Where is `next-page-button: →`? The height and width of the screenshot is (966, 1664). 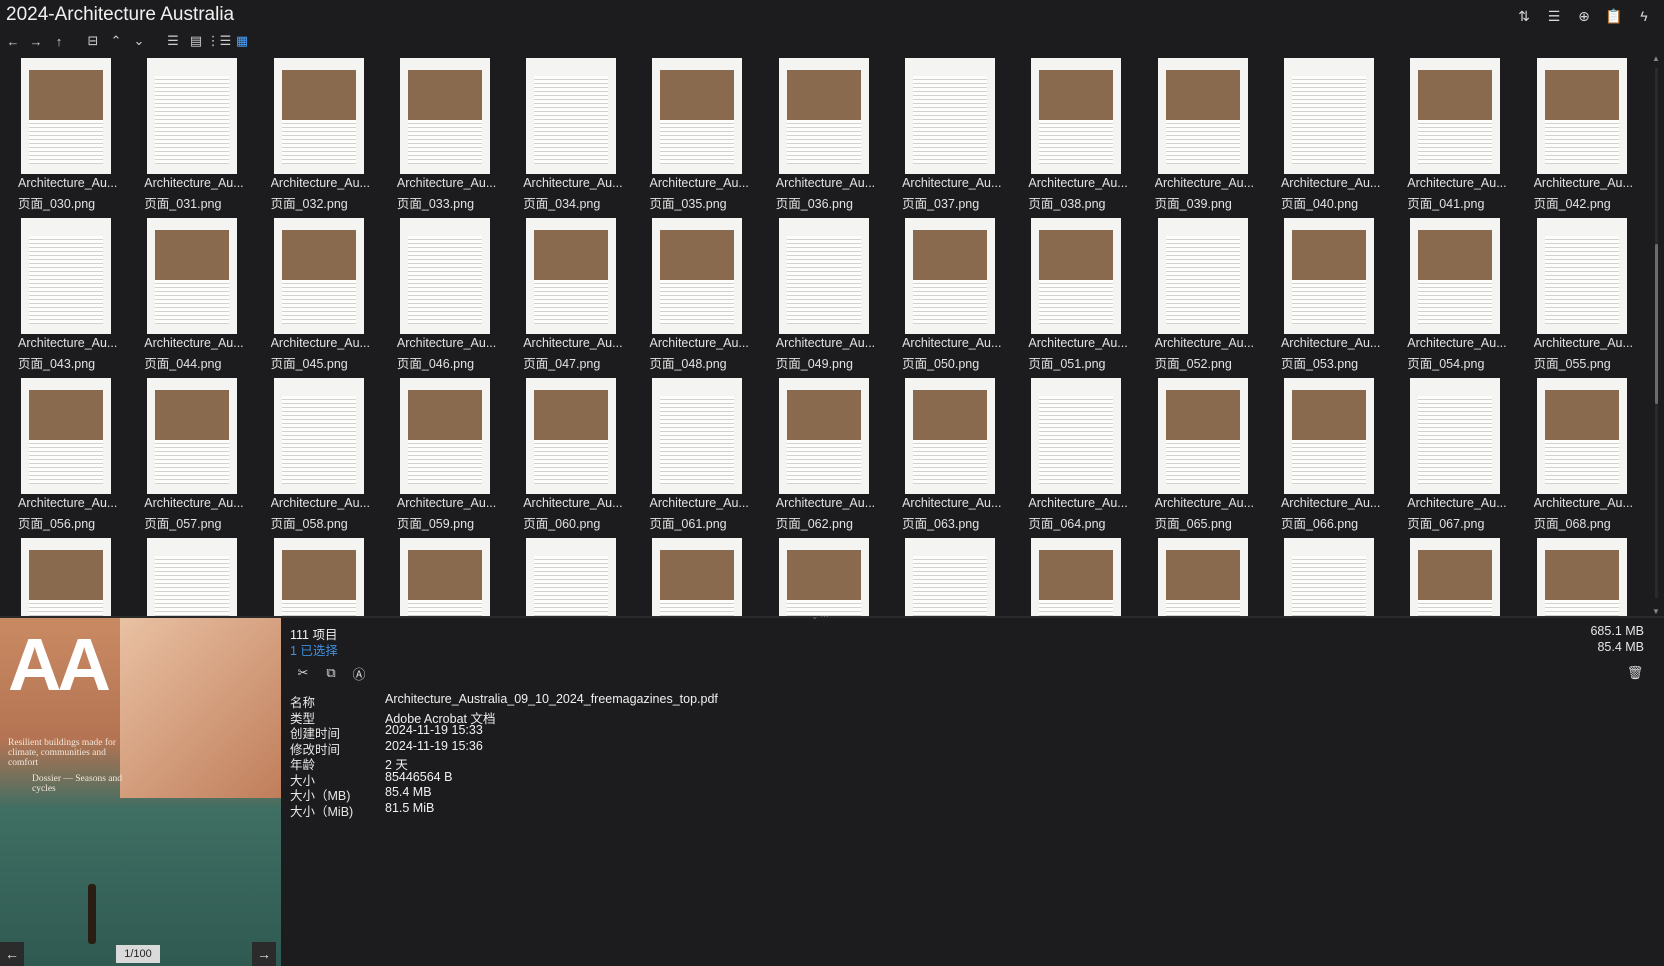 next-page-button: → is located at coordinates (264, 954).